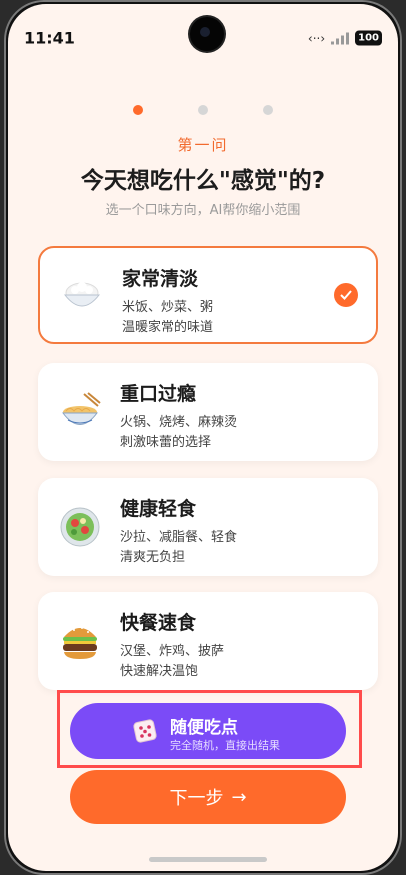 The height and width of the screenshot is (875, 406). Describe the element at coordinates (168, 327) in the screenshot. I see `option-description: 温暖家常的味道` at that location.